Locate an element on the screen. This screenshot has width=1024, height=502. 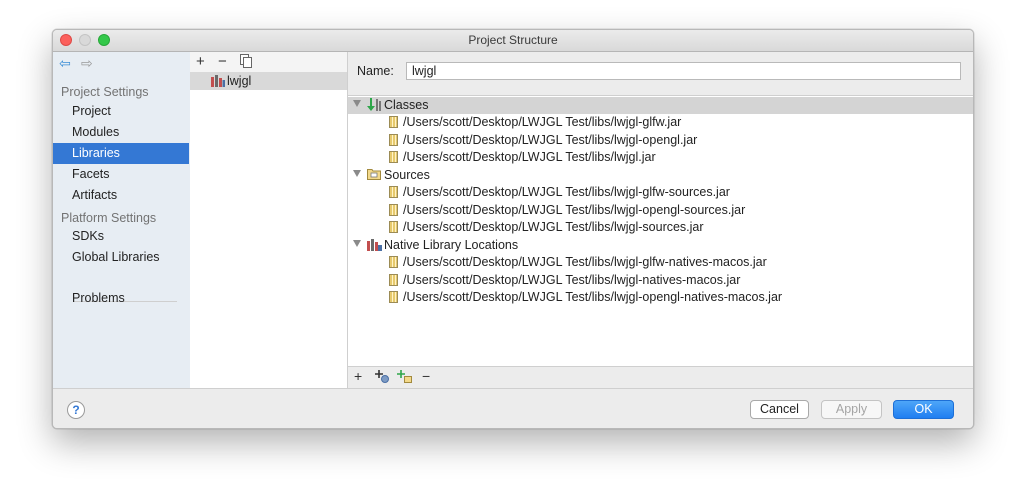
library-name: lwjgl is located at coordinates (239, 81).